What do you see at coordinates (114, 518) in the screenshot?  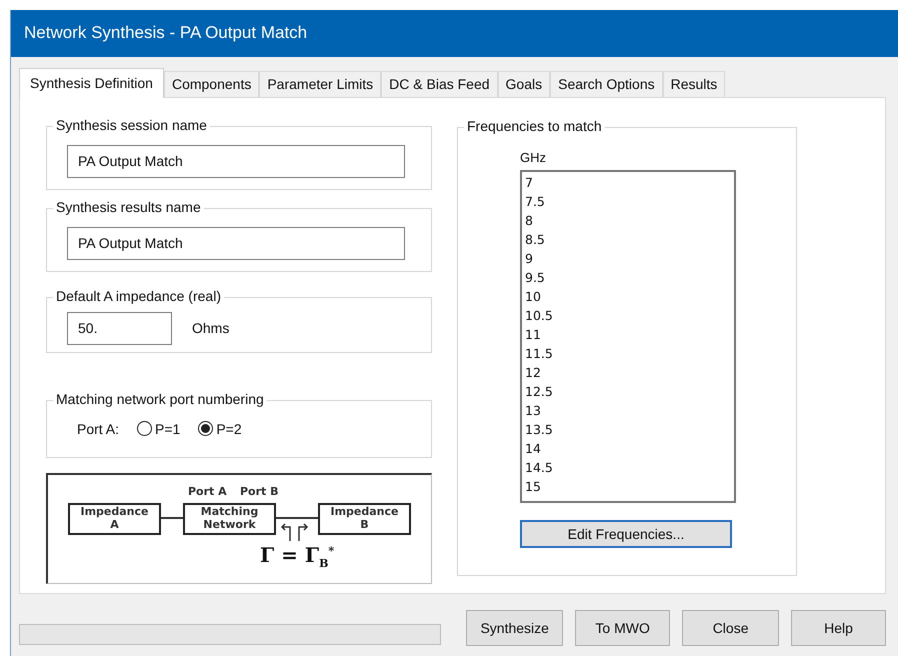 I see `diagram-block: Impedance A` at bounding box center [114, 518].